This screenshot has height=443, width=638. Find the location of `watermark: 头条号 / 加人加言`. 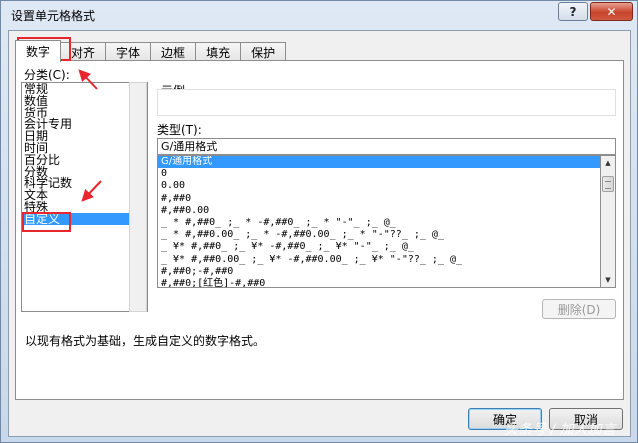

watermark: 头条号 / 加人加言 is located at coordinates (560, 430).